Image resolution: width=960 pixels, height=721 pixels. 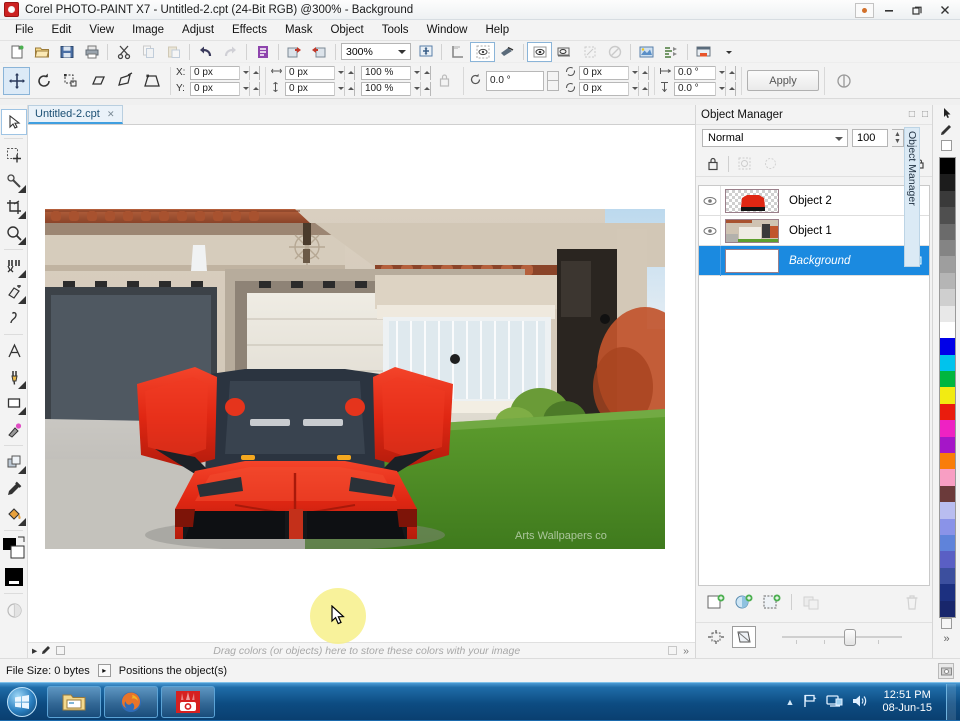 What do you see at coordinates (262, 52) in the screenshot?
I see `import-button` at bounding box center [262, 52].